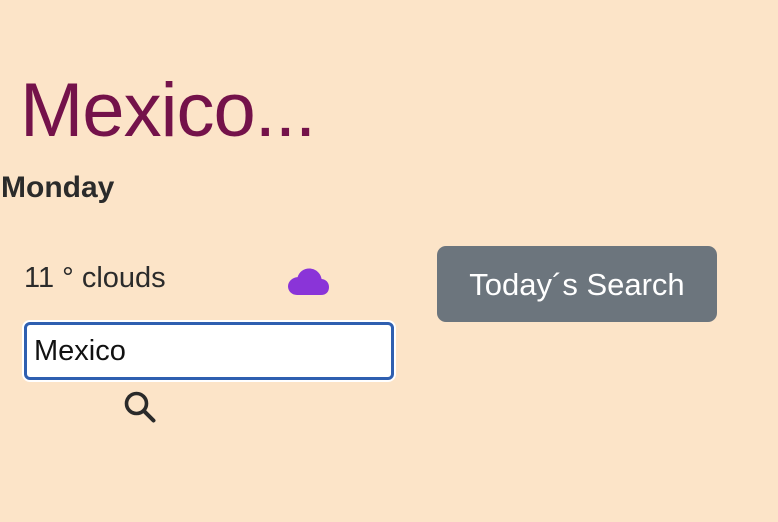 The width and height of the screenshot is (778, 522). Describe the element at coordinates (95, 278) in the screenshot. I see `weather-summary: 11 ° clouds` at that location.